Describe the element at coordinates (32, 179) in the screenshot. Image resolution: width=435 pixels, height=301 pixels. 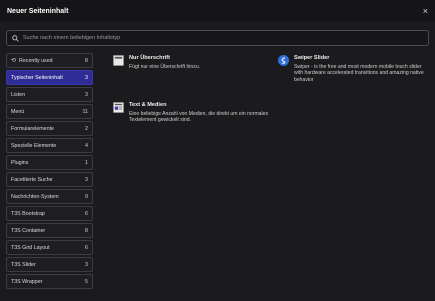
I see `sidebar-item-label: Facettierte Suche` at that location.